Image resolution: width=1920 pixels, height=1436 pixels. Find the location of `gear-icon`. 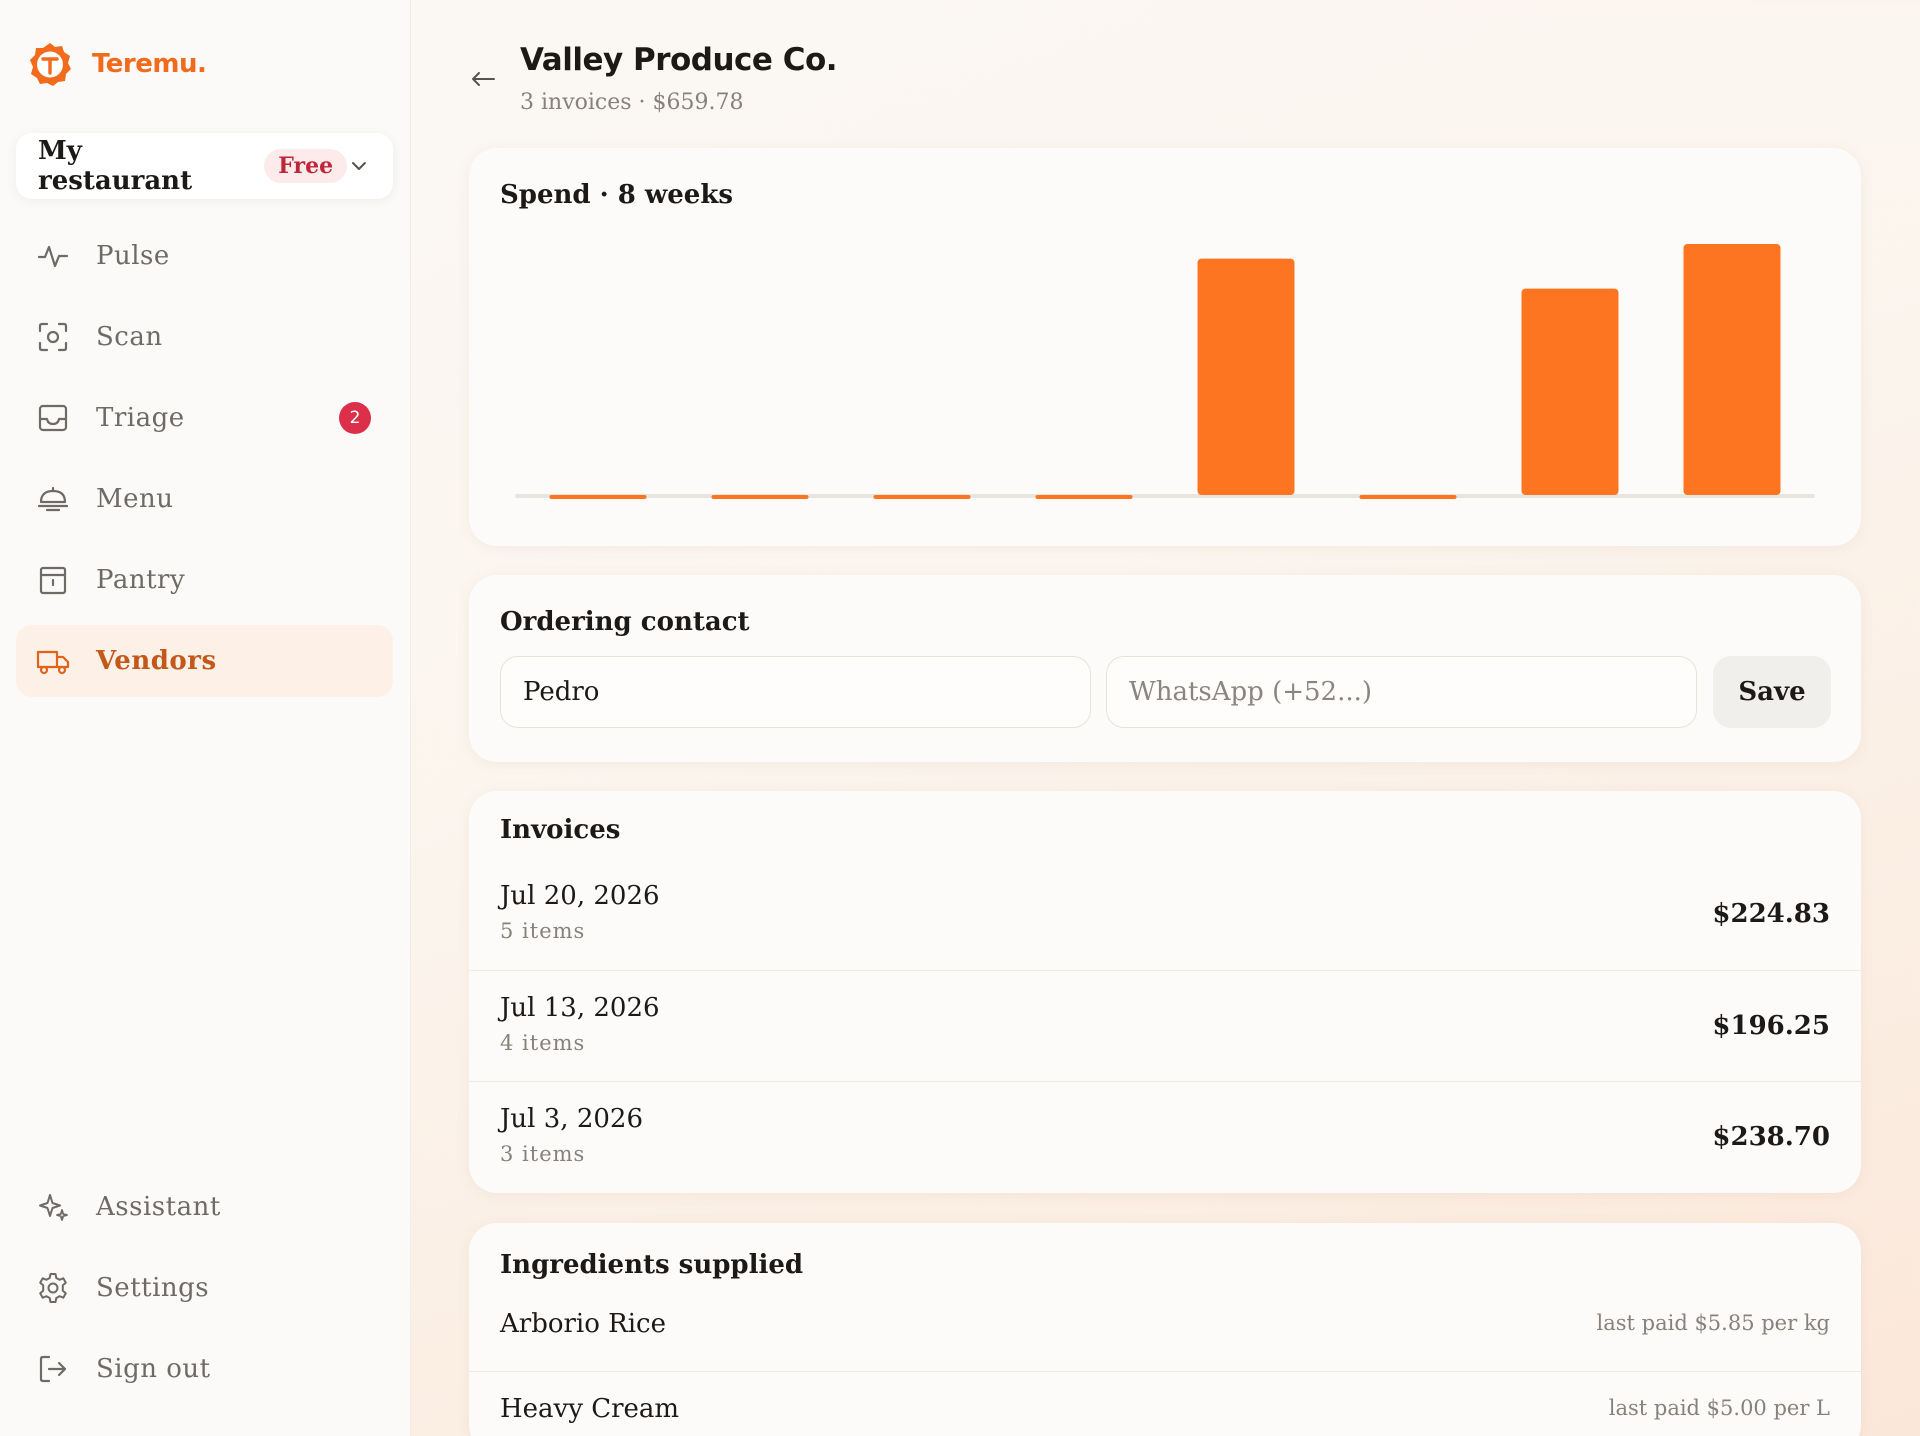

gear-icon is located at coordinates (53, 1288).